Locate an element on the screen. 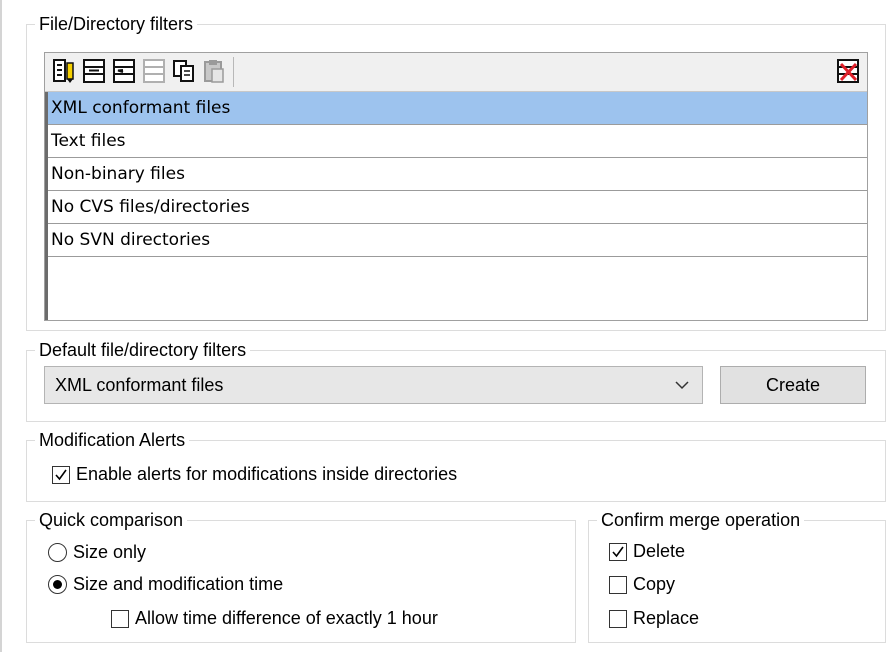 This screenshot has height=652, width=886. size-only-radio is located at coordinates (57, 552).